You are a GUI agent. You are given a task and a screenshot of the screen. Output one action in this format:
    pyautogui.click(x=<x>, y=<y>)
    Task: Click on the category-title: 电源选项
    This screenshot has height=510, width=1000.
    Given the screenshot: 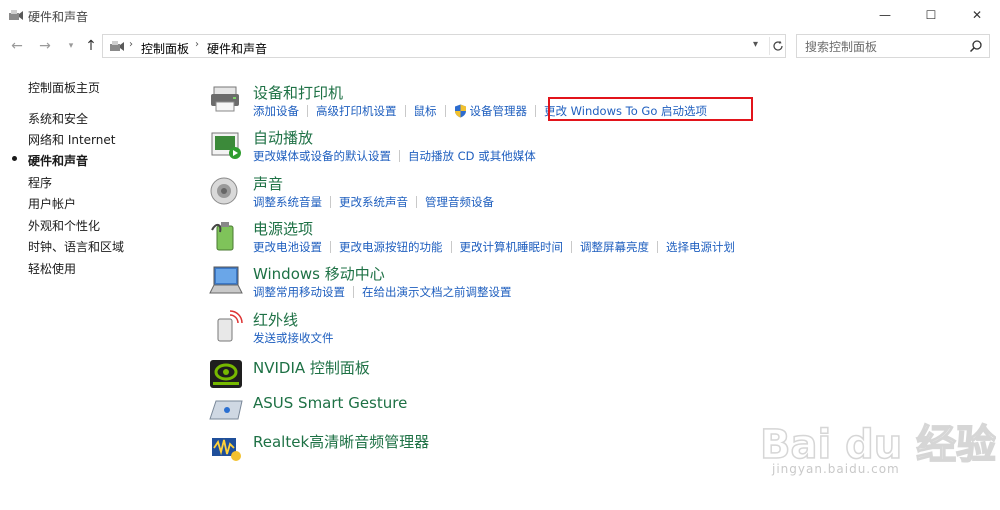 What is the action you would take?
    pyautogui.click(x=283, y=228)
    